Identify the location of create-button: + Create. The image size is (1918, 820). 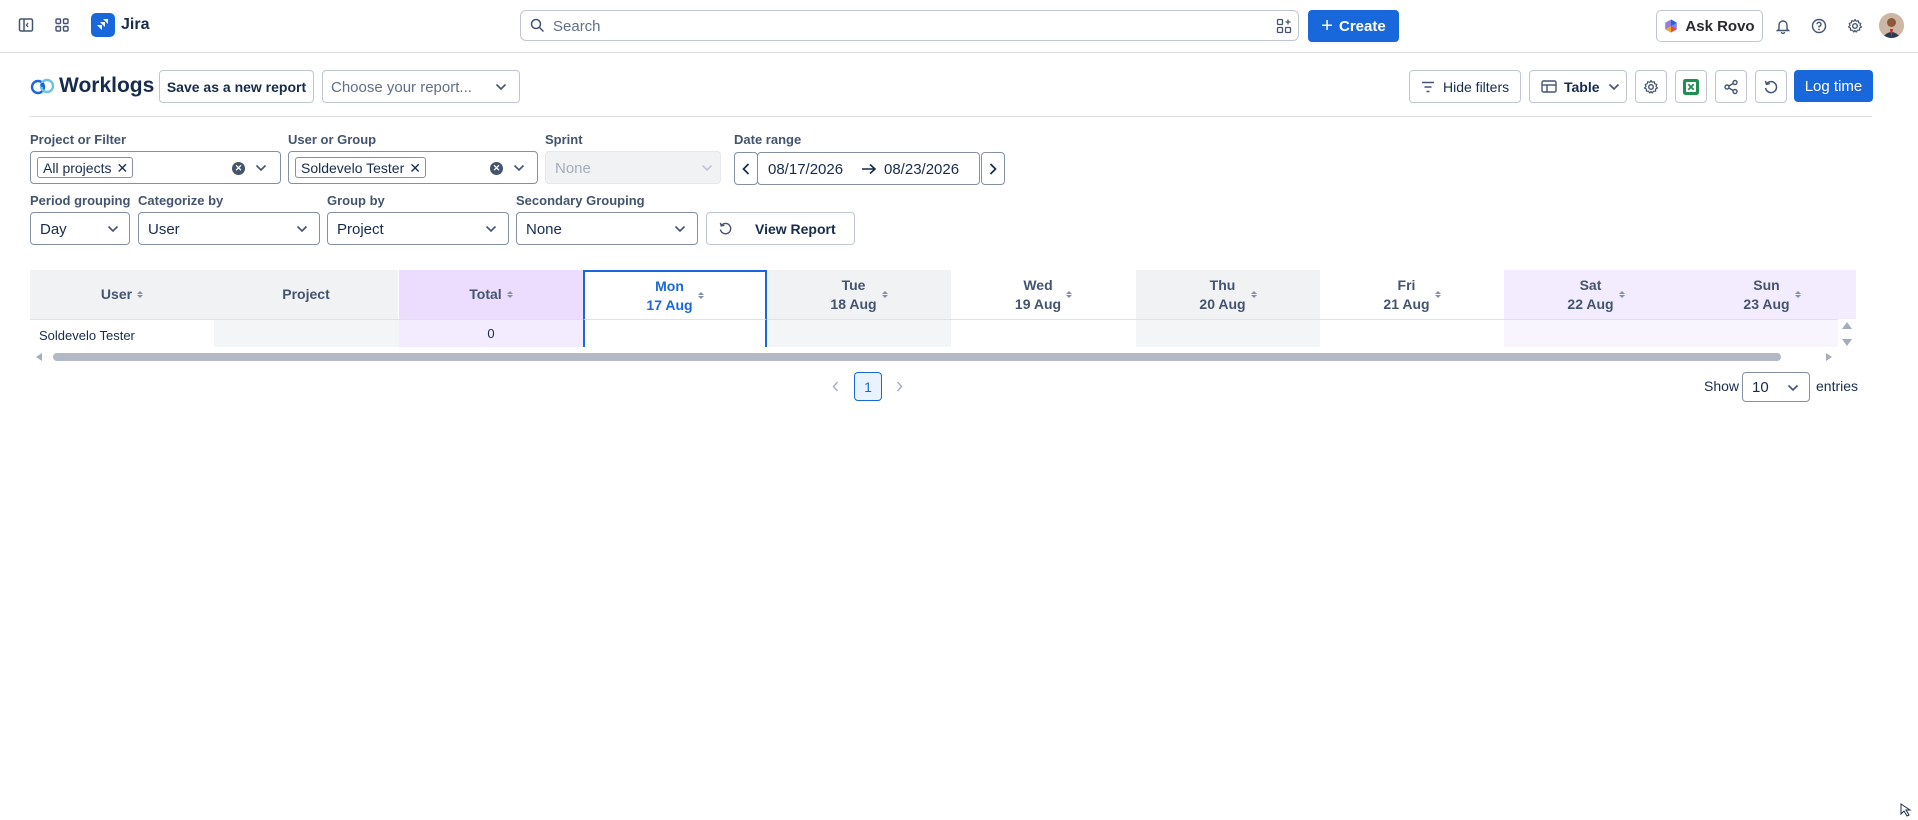
(1353, 26).